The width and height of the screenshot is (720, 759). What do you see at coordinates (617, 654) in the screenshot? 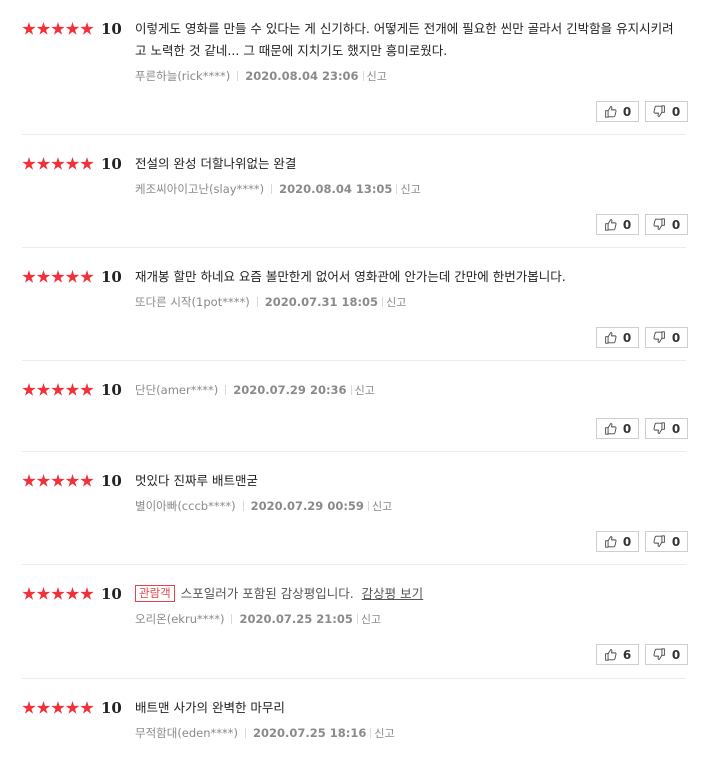
I see `like-button: 6` at bounding box center [617, 654].